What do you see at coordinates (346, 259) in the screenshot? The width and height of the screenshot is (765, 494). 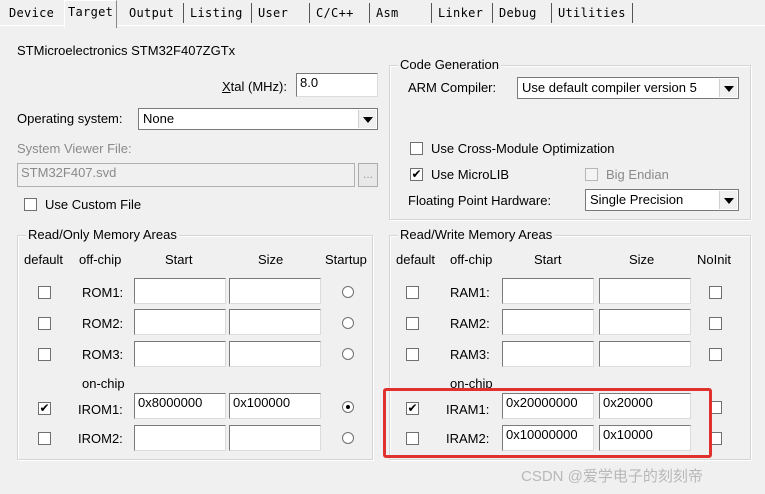 I see `ro-header-startup: Startup` at bounding box center [346, 259].